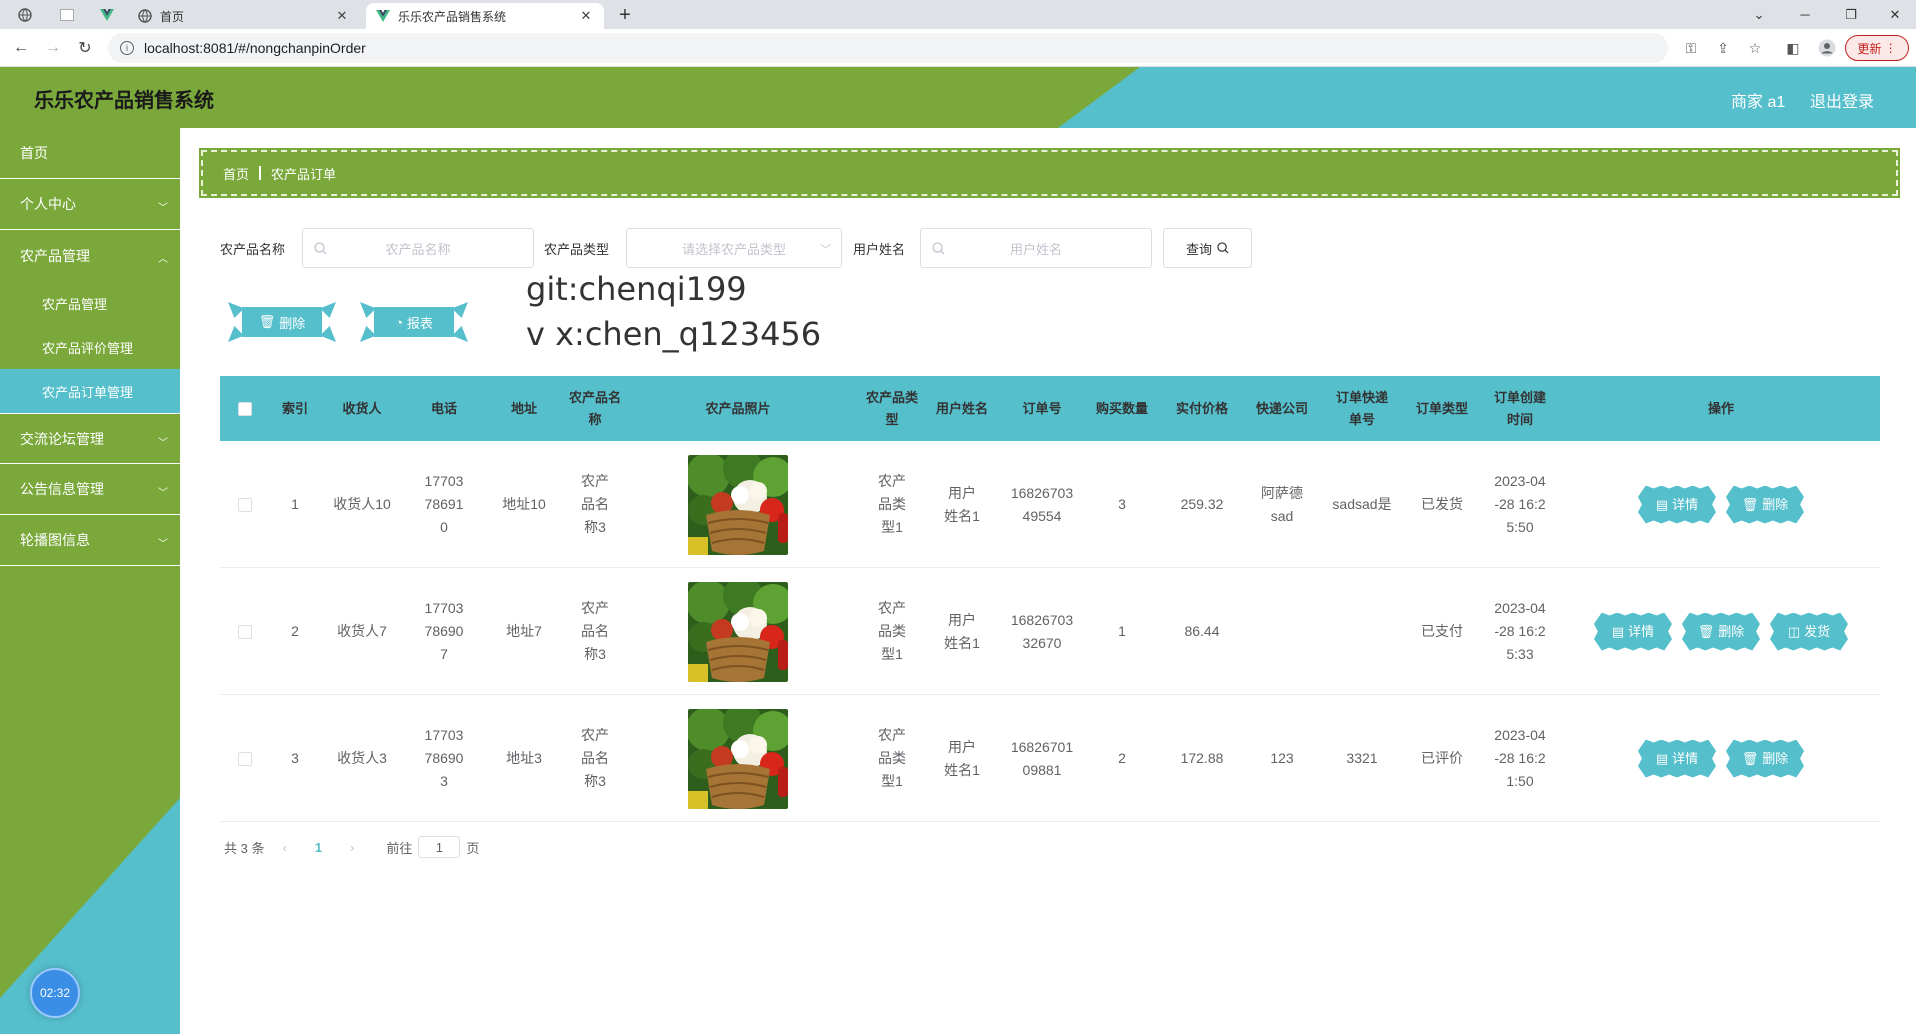 The image size is (1916, 1034). I want to click on window-close-button: ✕, so click(1894, 14).